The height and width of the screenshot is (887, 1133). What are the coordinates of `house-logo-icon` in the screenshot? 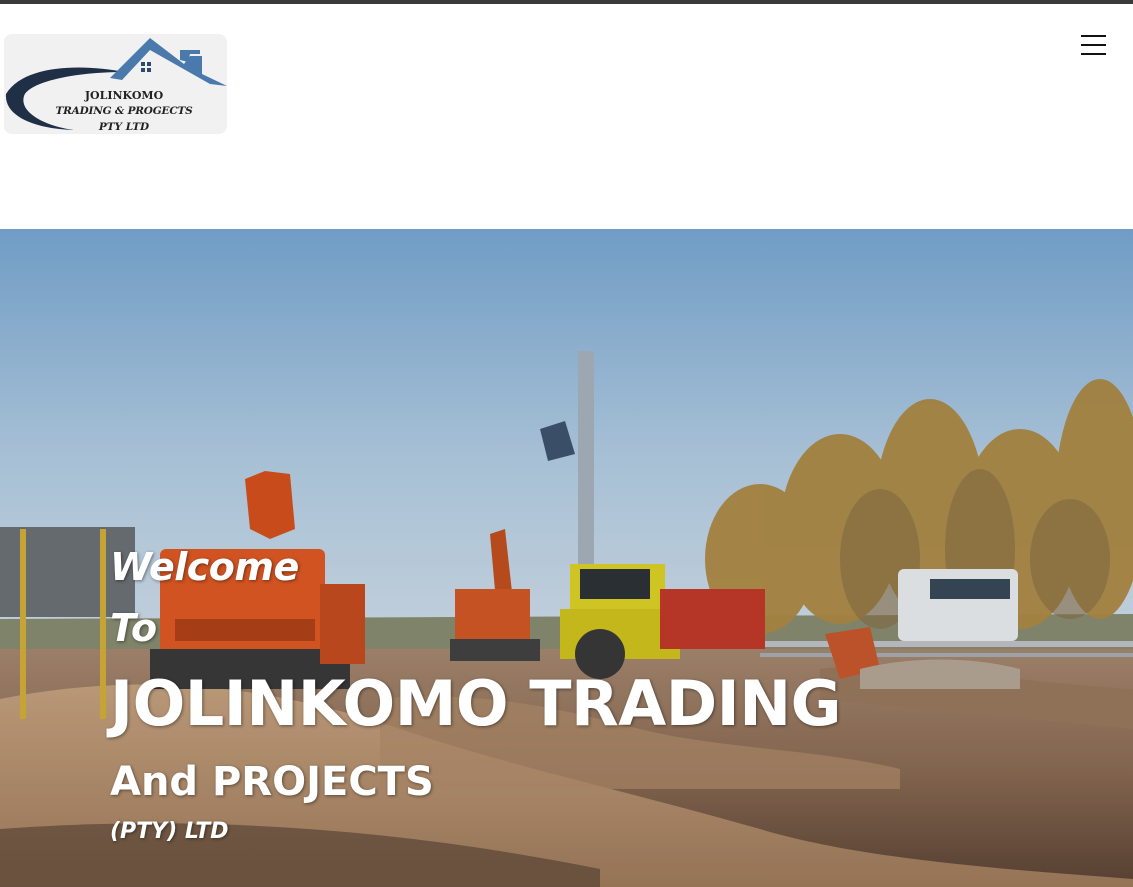 It's located at (116, 84).